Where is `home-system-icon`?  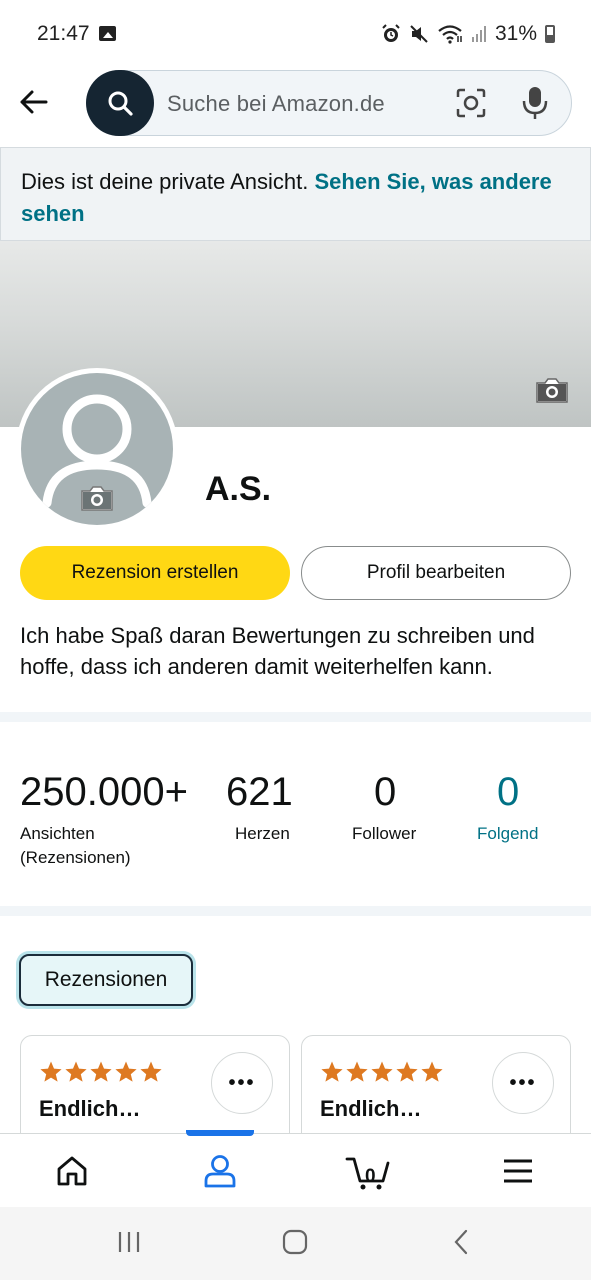 home-system-icon is located at coordinates (295, 1242).